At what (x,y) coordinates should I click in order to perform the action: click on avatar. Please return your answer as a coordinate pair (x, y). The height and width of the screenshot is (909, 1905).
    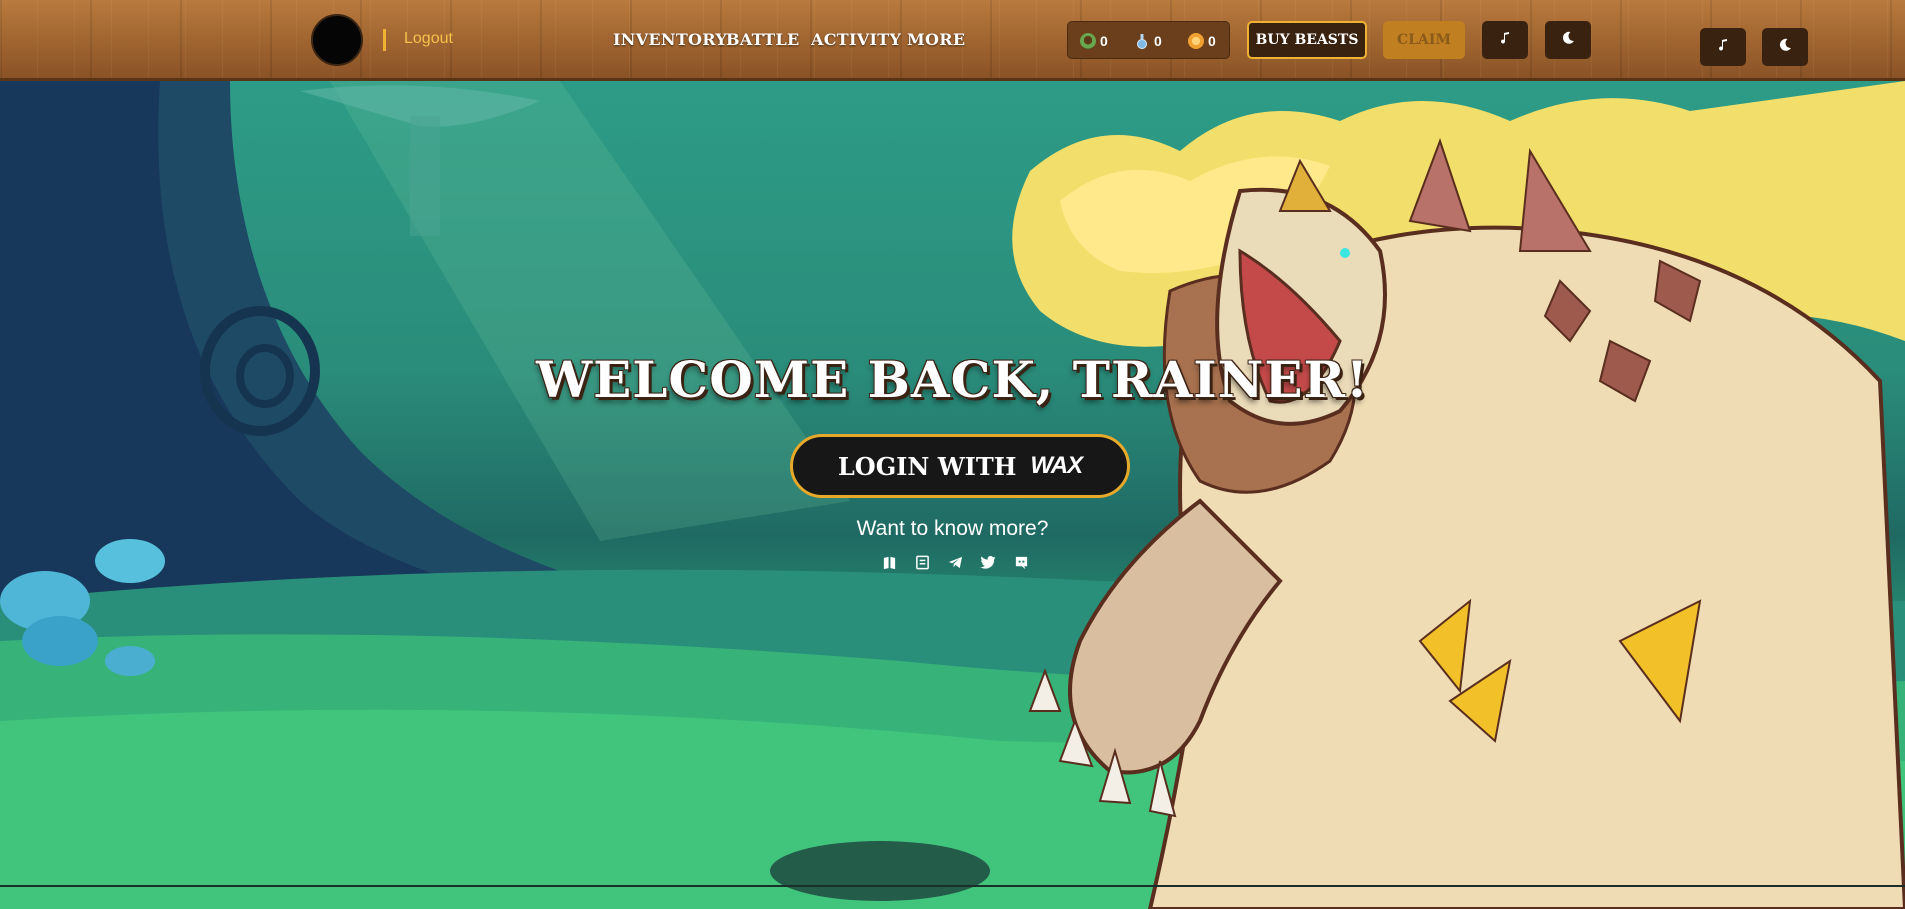
    Looking at the image, I should click on (337, 40).